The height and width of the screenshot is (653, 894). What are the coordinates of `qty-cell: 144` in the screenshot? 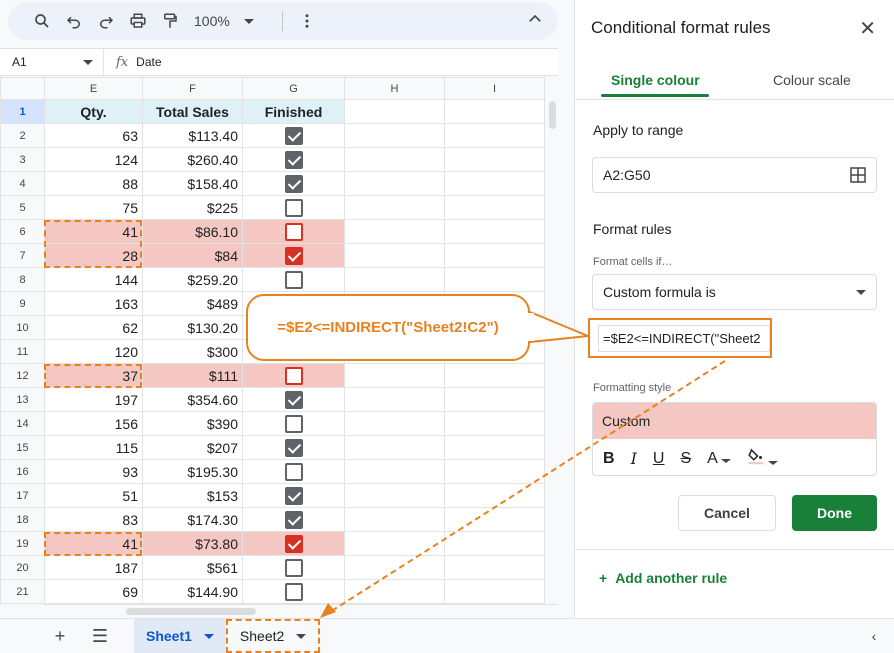 It's located at (93, 279).